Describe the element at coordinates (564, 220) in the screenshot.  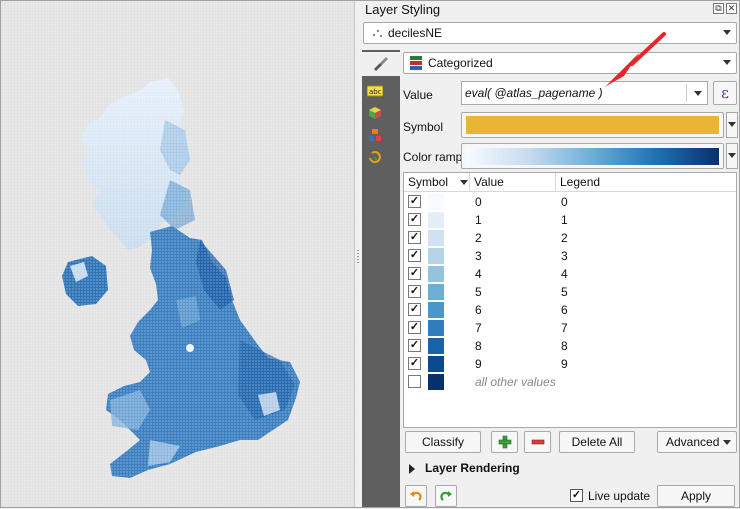
I see `category-legend: 1` at that location.